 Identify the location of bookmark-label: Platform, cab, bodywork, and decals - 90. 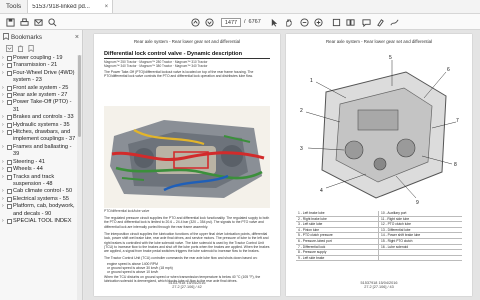
(44, 210).